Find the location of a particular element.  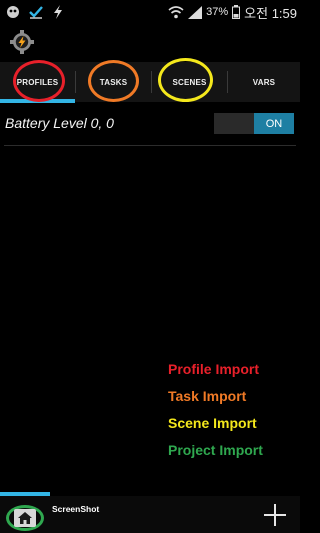

profile-import-highlight-ring is located at coordinates (39, 81).